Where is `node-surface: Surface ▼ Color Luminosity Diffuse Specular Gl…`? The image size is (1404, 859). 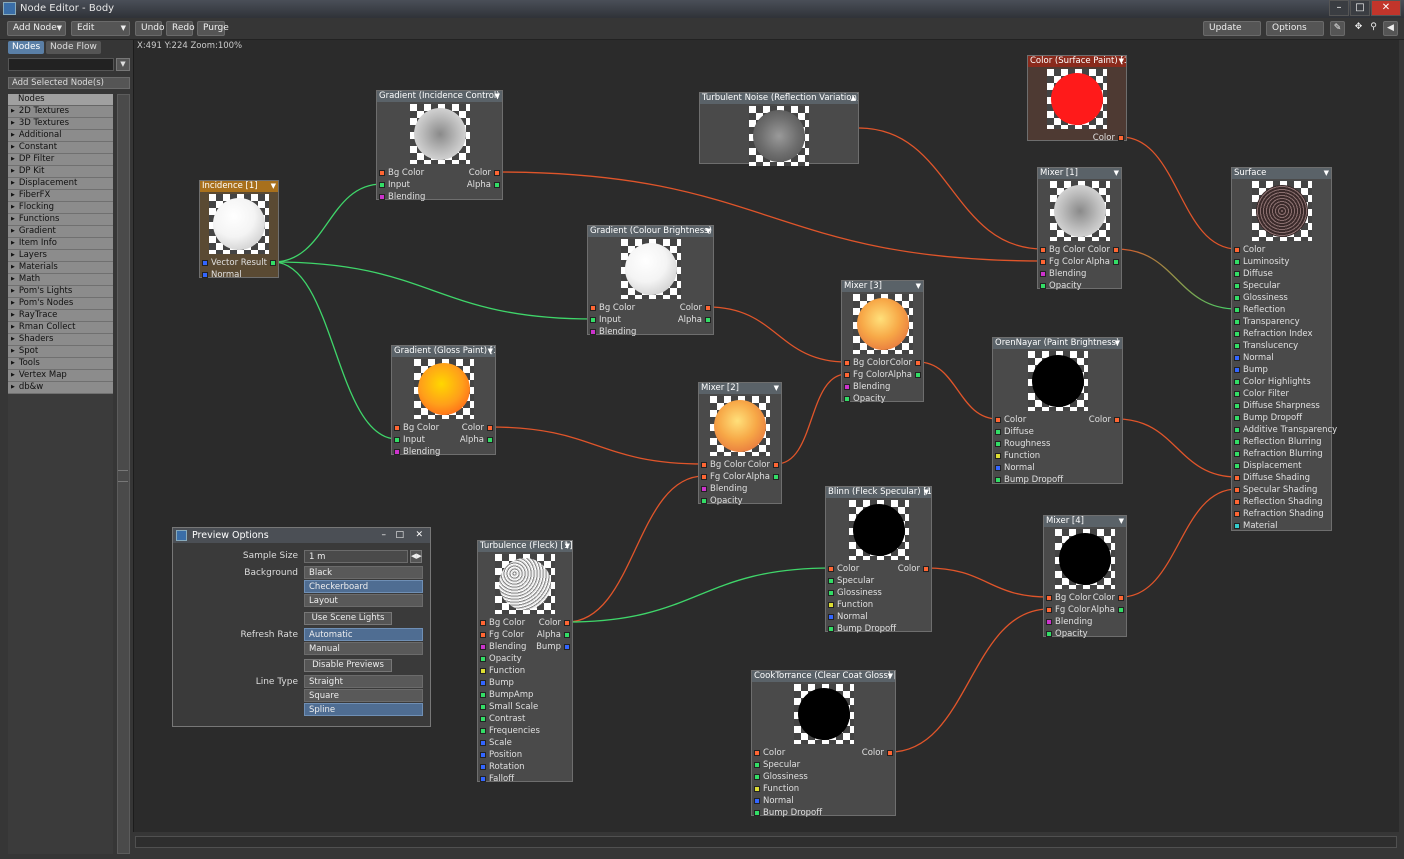 node-surface: Surface ▼ Color Luminosity Diffuse Specular Gl… is located at coordinates (1284, 349).